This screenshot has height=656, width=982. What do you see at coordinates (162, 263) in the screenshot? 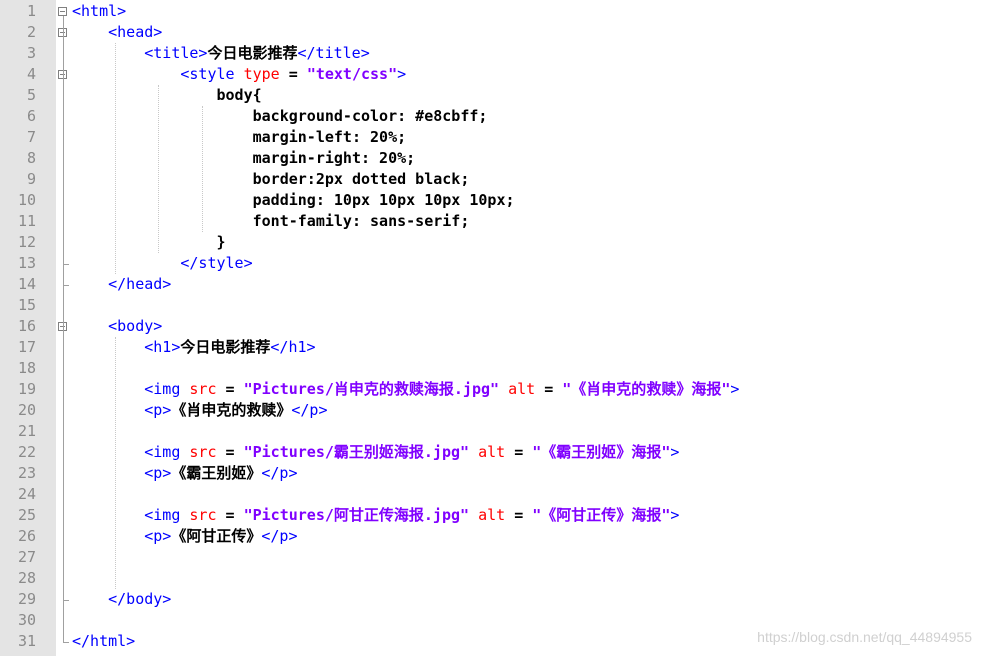
I see `code-text: </style>` at bounding box center [162, 263].